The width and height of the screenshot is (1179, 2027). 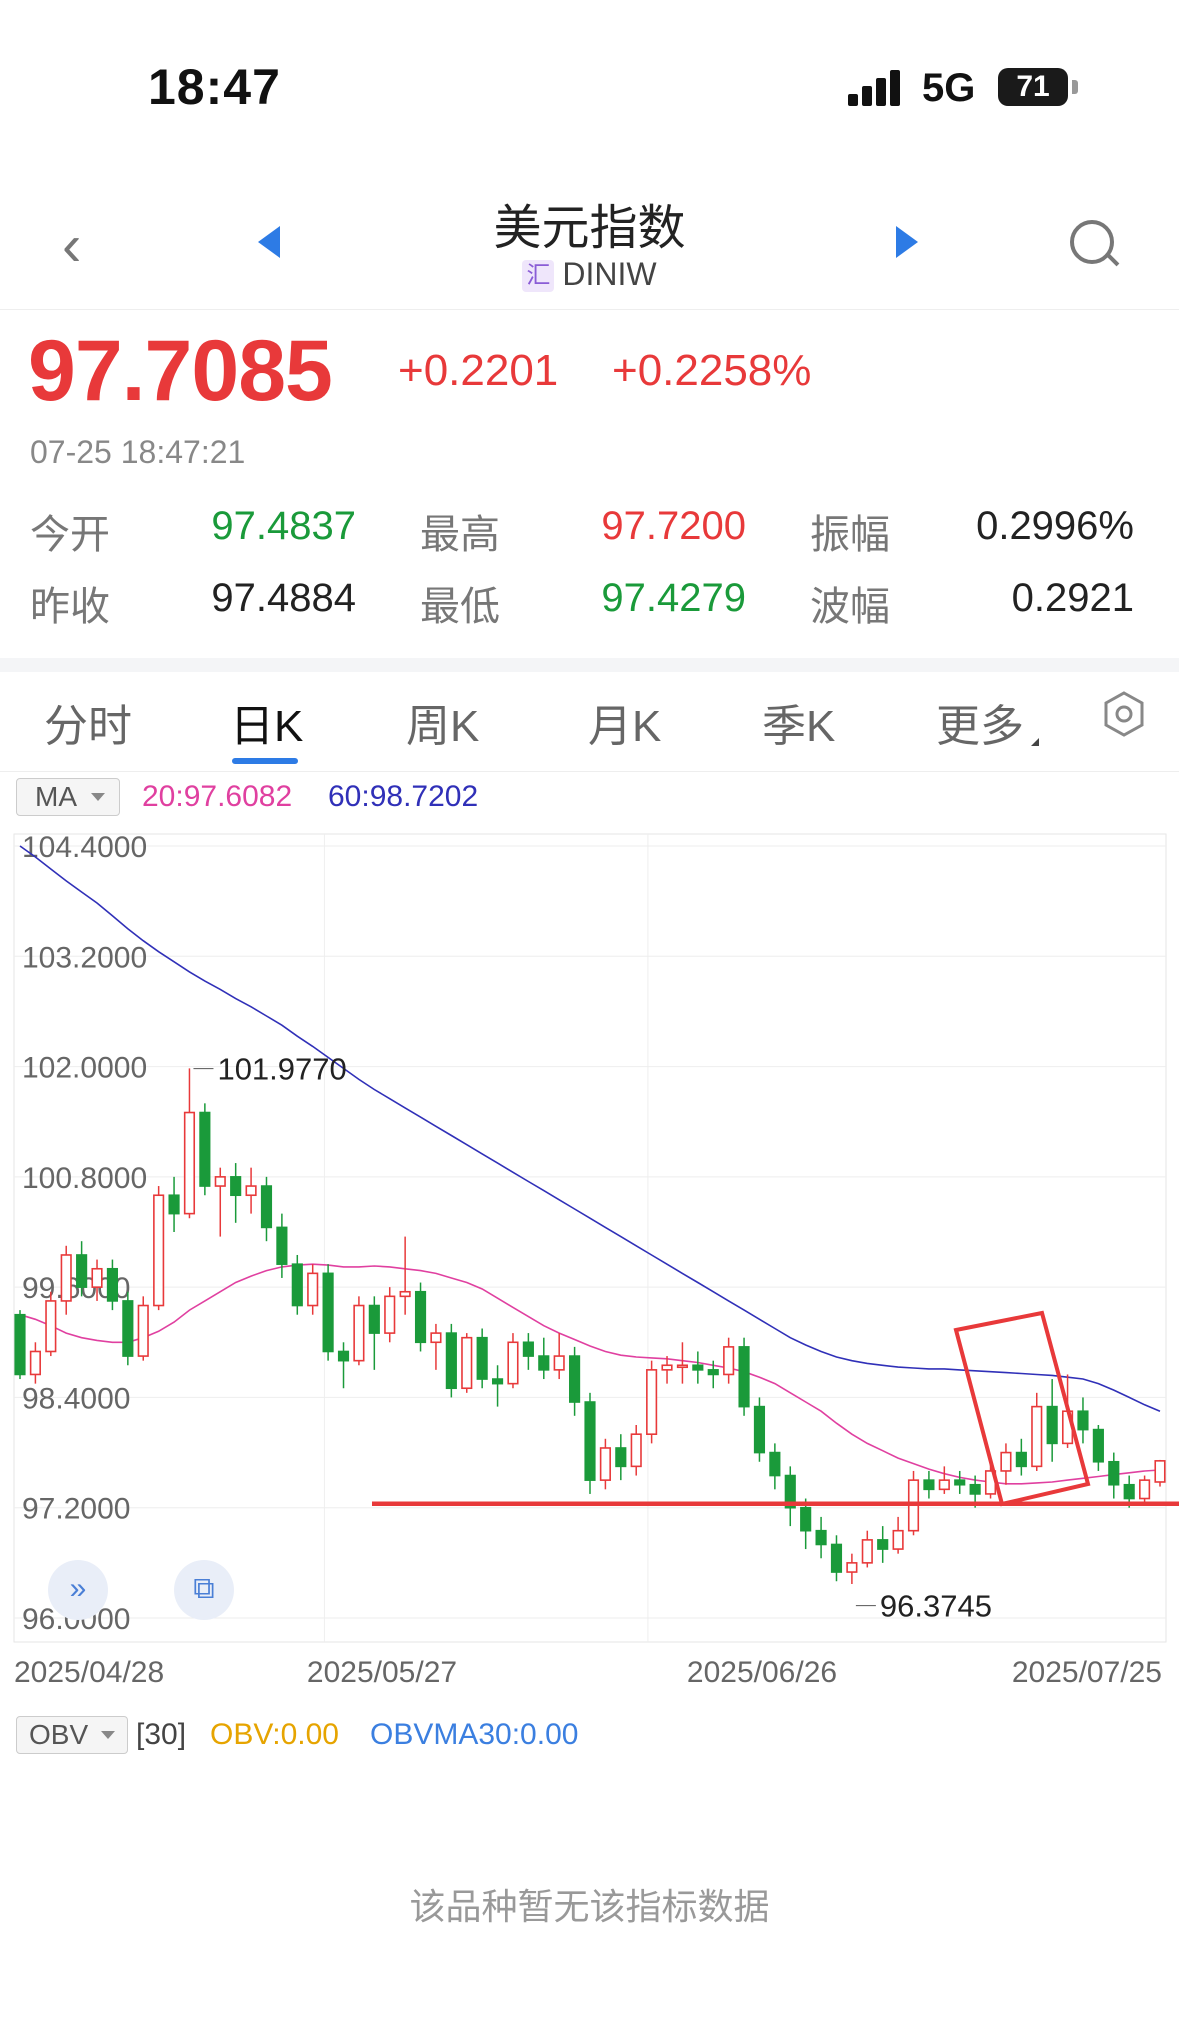 What do you see at coordinates (624, 722) in the screenshot?
I see `tab-monthly-k: 月K` at bounding box center [624, 722].